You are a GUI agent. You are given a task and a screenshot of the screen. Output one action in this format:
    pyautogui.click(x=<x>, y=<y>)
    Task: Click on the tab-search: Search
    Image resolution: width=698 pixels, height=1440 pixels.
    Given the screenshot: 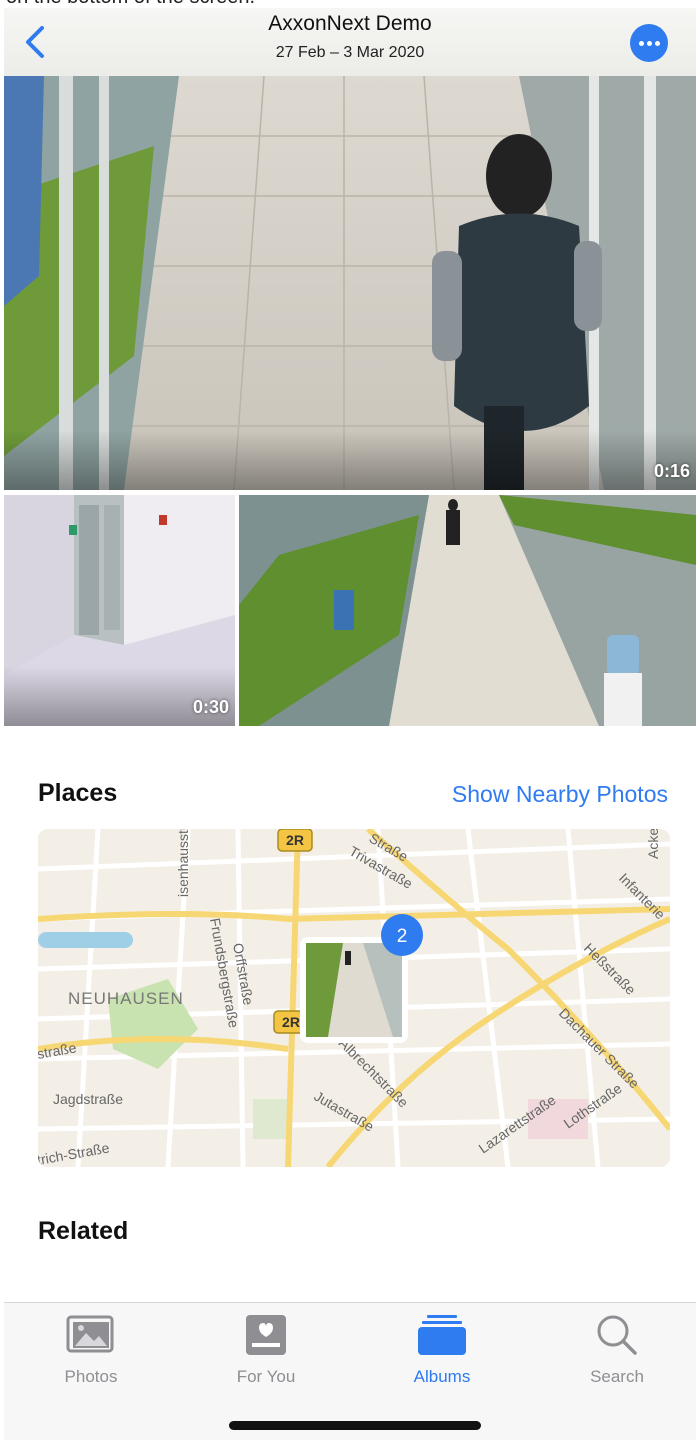 What is the action you would take?
    pyautogui.click(x=617, y=1353)
    